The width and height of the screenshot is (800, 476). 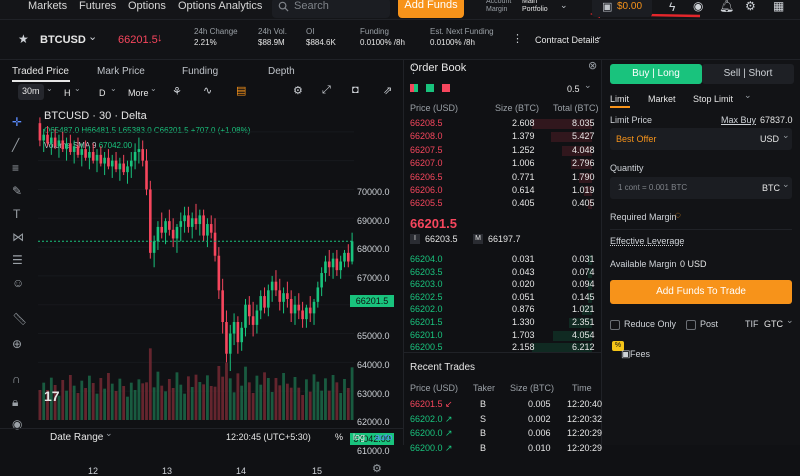 I want to click on emoji-icon: ☺, so click(x=18, y=283).